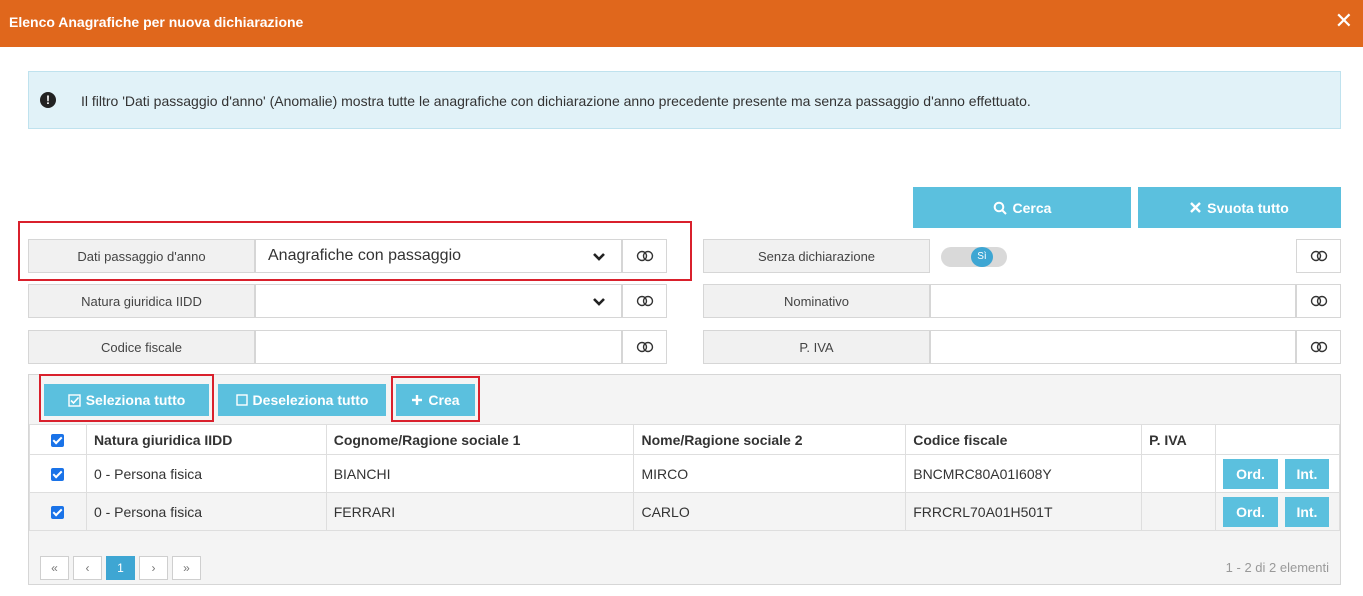  I want to click on highlight-create, so click(435, 399).